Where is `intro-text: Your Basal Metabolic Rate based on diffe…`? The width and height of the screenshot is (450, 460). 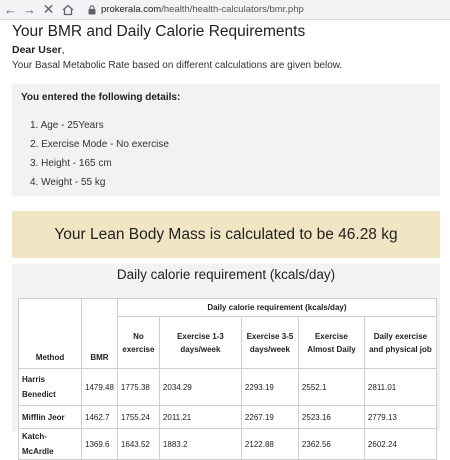 intro-text: Your Basal Metabolic Rate based on diffe… is located at coordinates (177, 65).